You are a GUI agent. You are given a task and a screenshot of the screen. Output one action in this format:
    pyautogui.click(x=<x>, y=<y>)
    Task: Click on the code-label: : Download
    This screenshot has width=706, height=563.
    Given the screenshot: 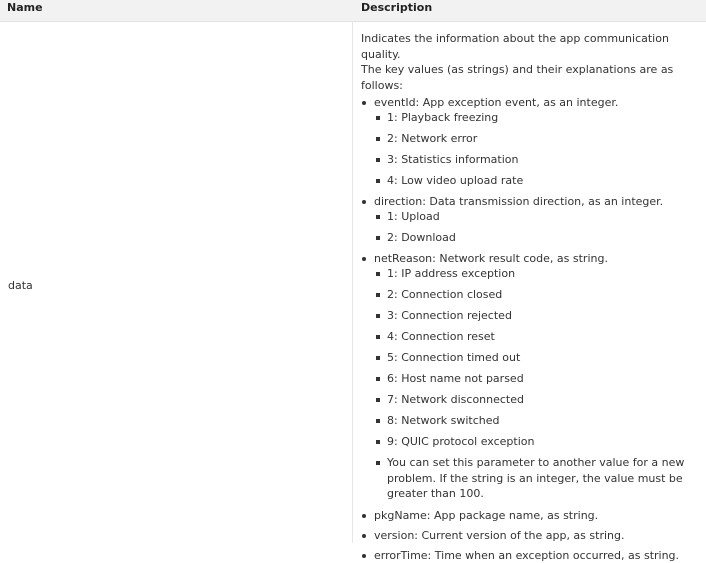 What is the action you would take?
    pyautogui.click(x=425, y=237)
    